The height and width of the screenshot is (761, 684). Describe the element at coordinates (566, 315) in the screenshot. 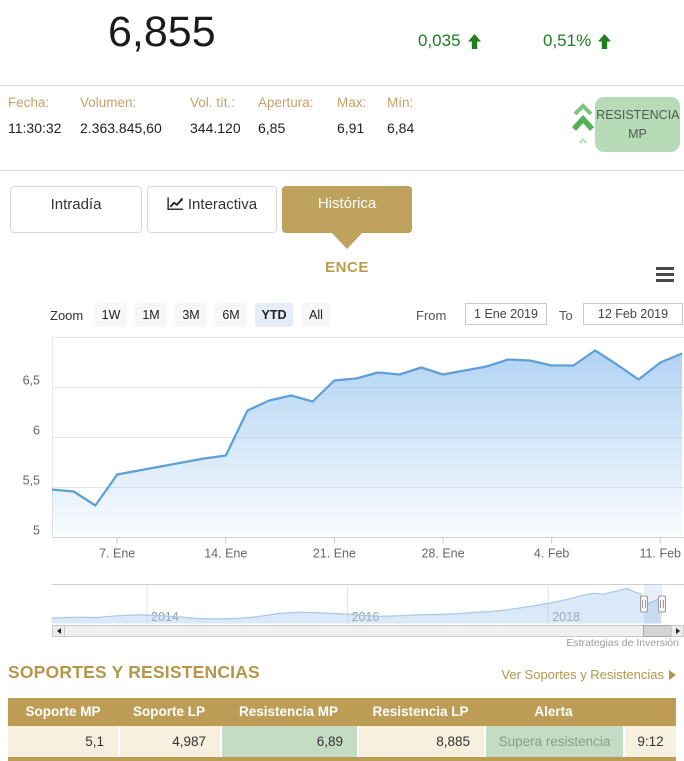

I see `to-label: To` at that location.